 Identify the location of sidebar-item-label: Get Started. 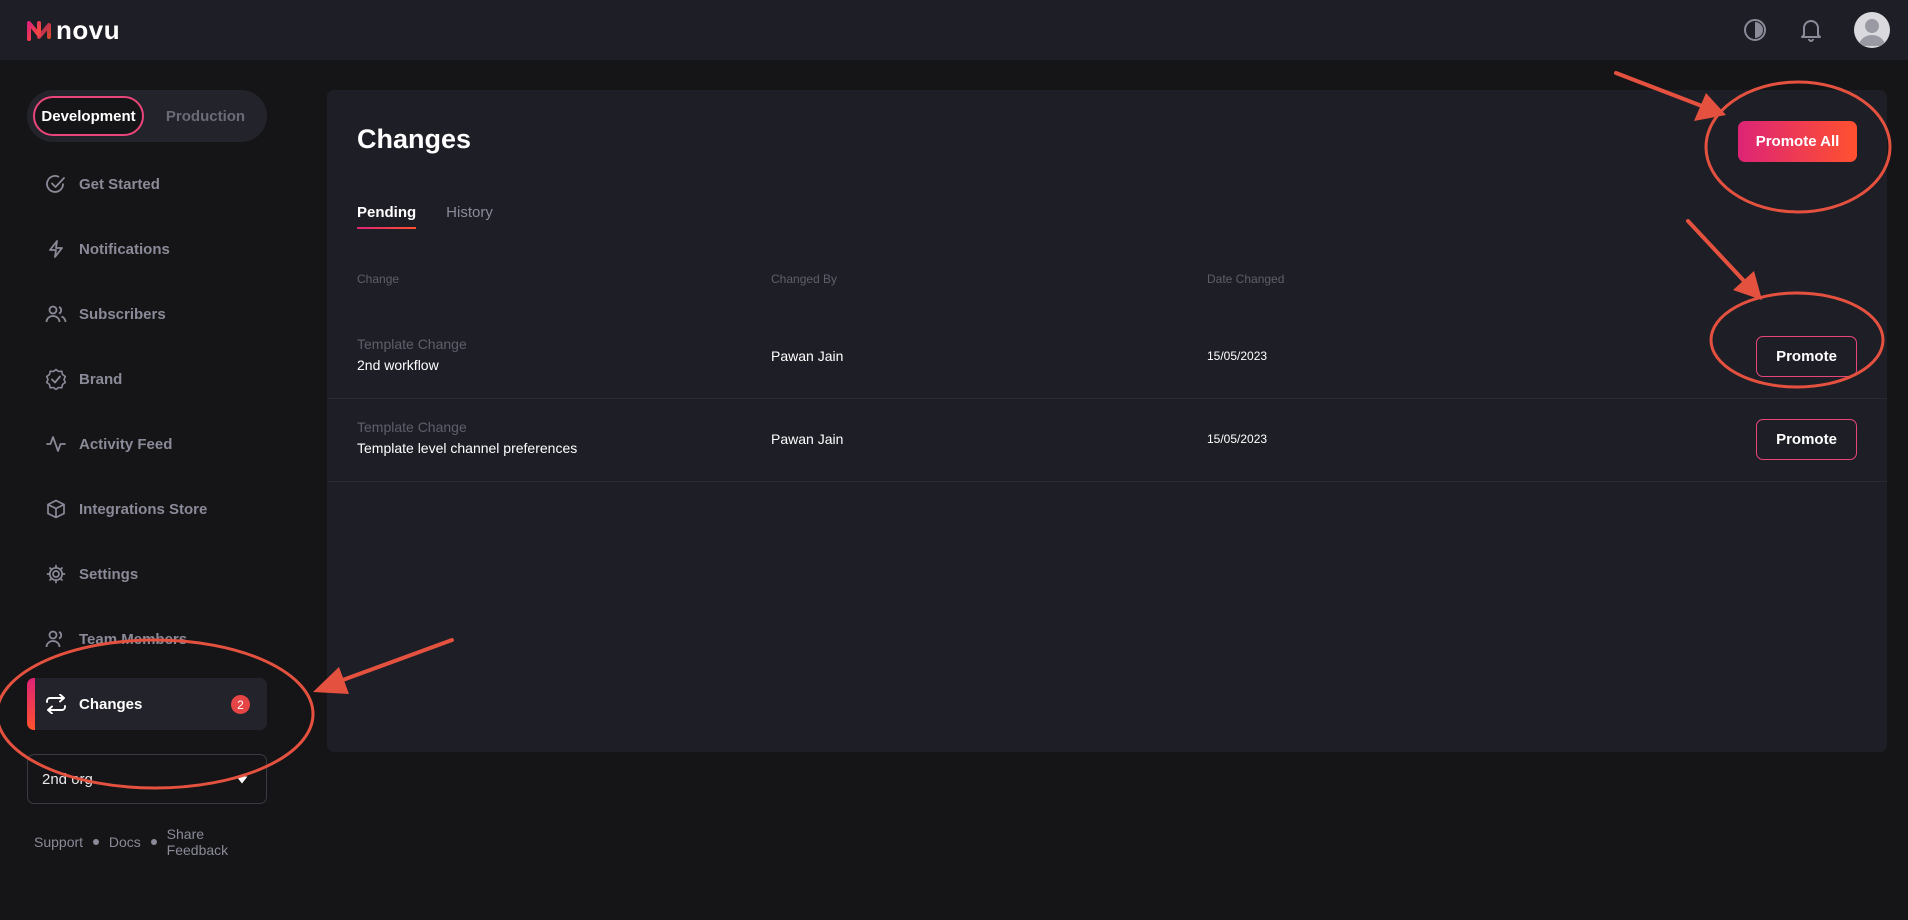
(119, 184).